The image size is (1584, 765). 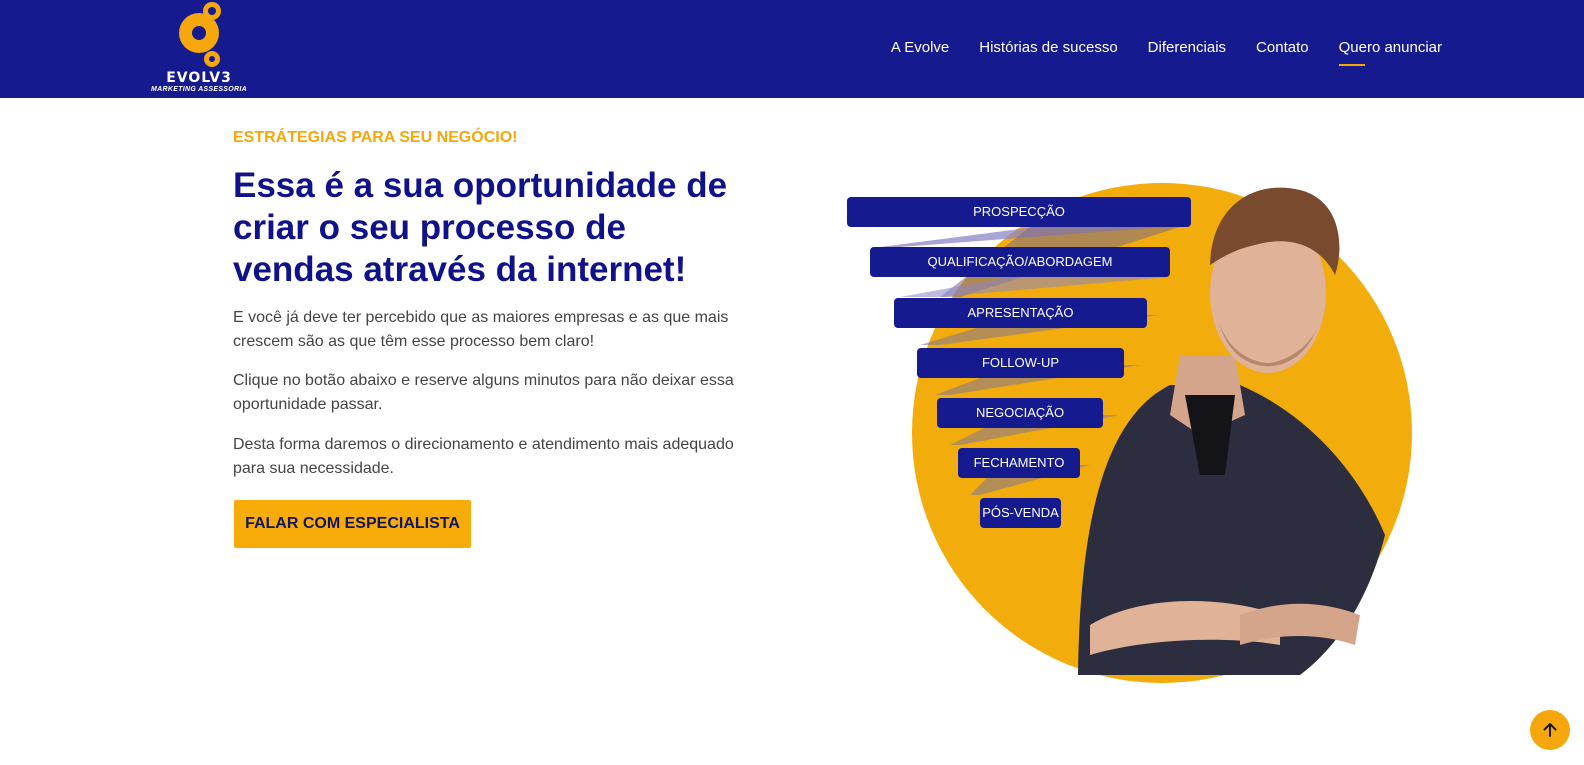 What do you see at coordinates (1020, 262) in the screenshot?
I see `funnel-step-qualificacao: QUALIFICAÇÃO/ABORDAGEM` at bounding box center [1020, 262].